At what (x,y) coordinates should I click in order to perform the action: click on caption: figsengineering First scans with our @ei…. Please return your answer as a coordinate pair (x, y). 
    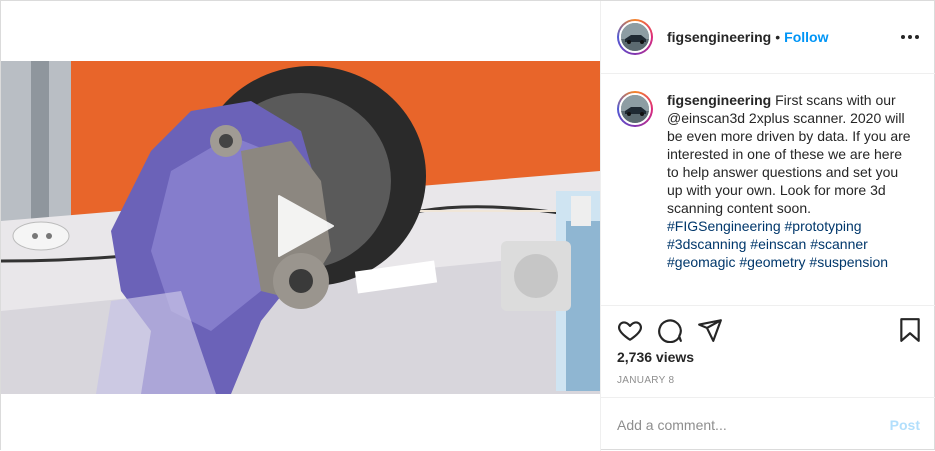
    Looking at the image, I should click on (768, 181).